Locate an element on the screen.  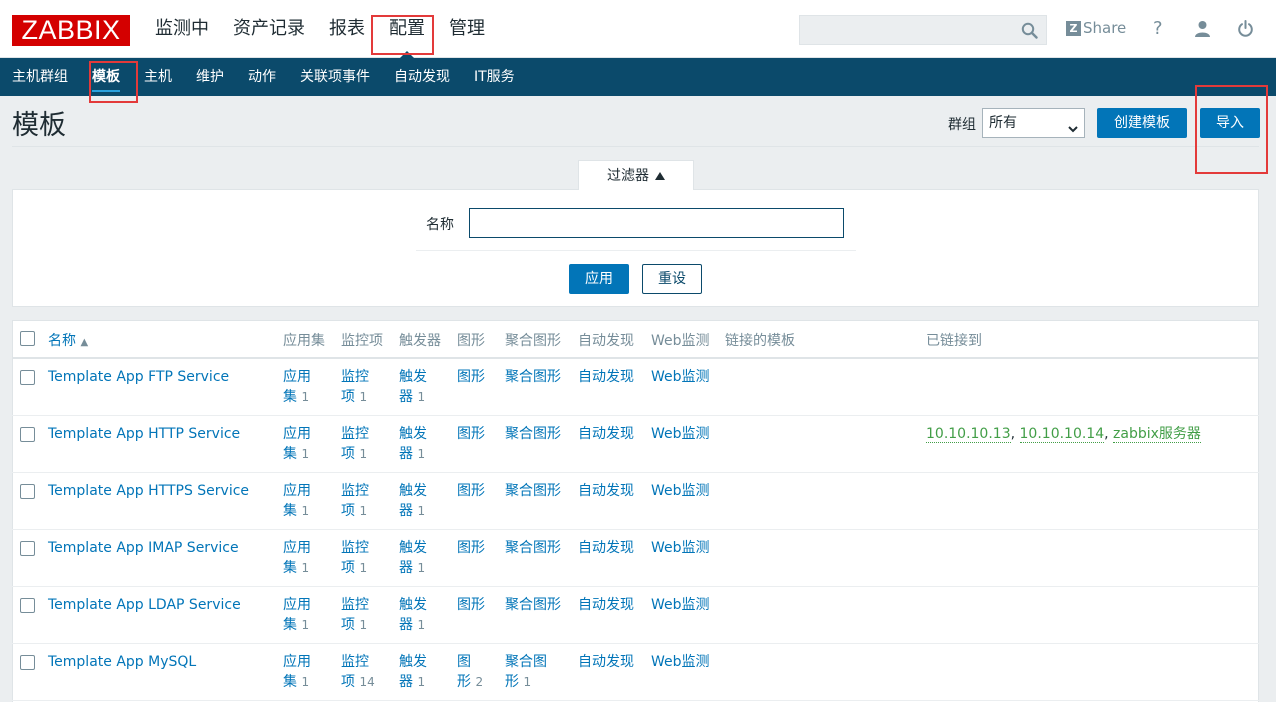
template-name-link: Template App HTTPS Service is located at coordinates (148, 491).